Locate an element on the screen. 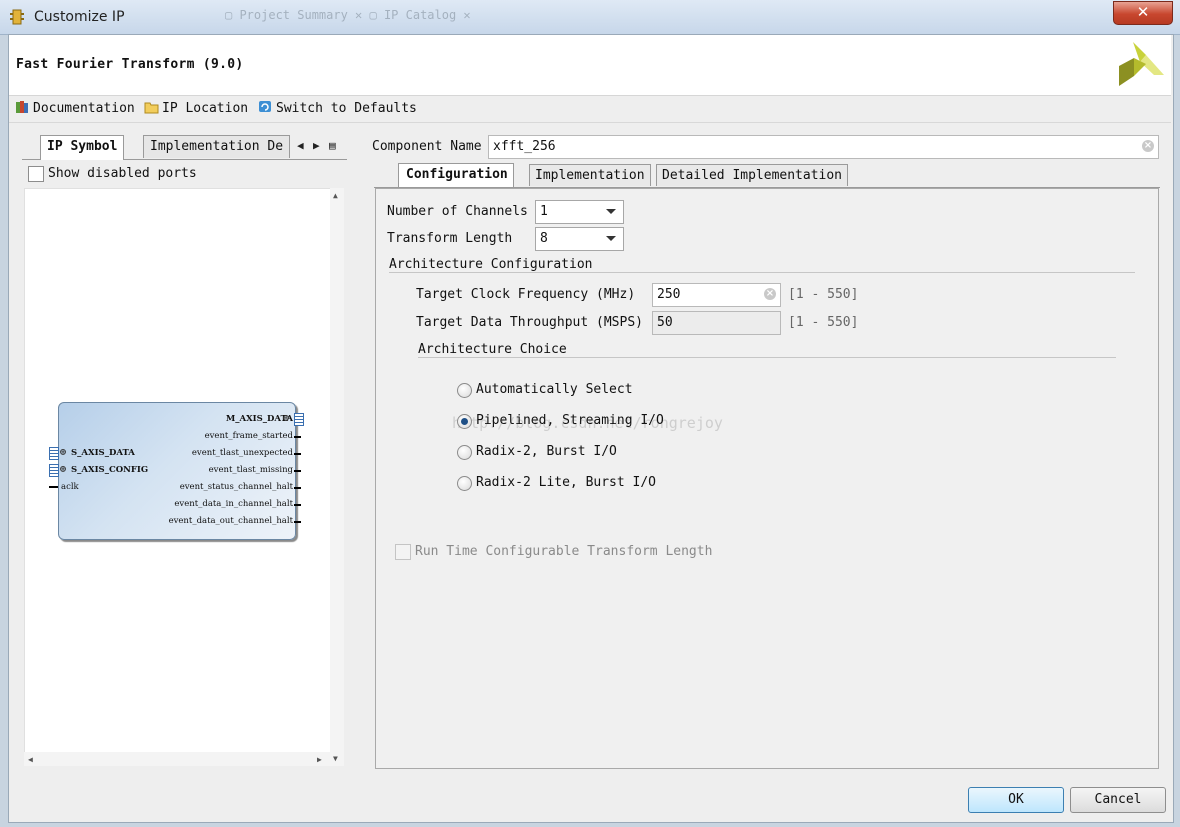  refresh-icon is located at coordinates (265, 106).